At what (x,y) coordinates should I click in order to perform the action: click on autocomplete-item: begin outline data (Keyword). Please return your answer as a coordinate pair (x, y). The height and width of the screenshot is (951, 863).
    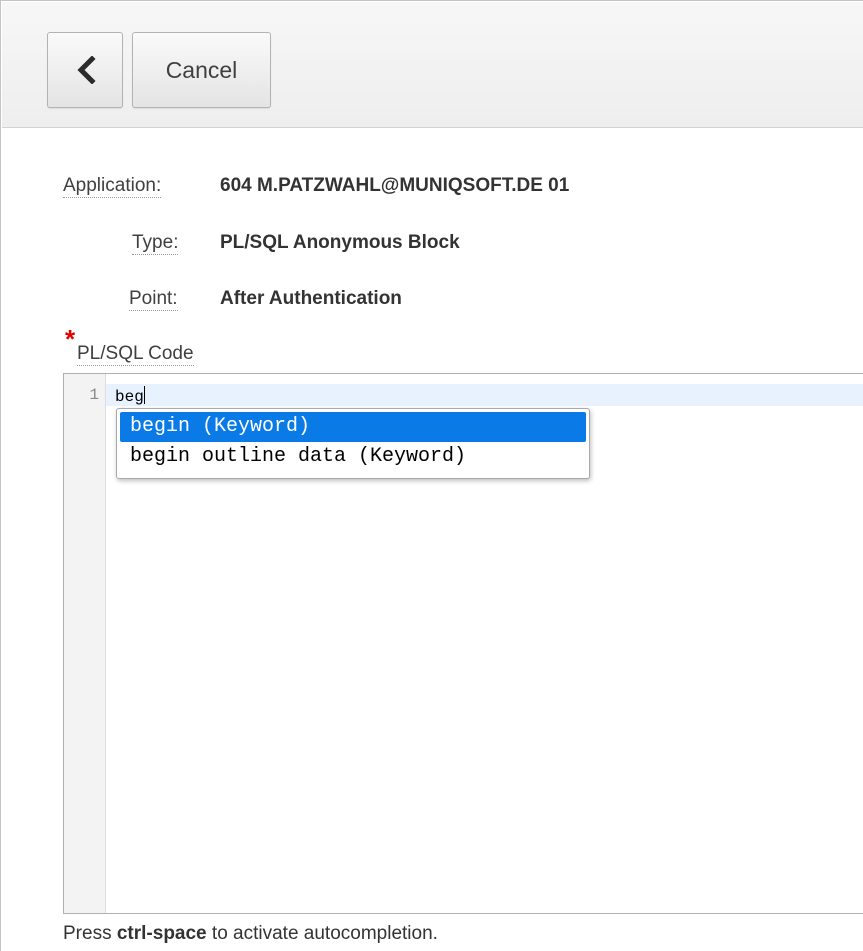
    Looking at the image, I should click on (353, 457).